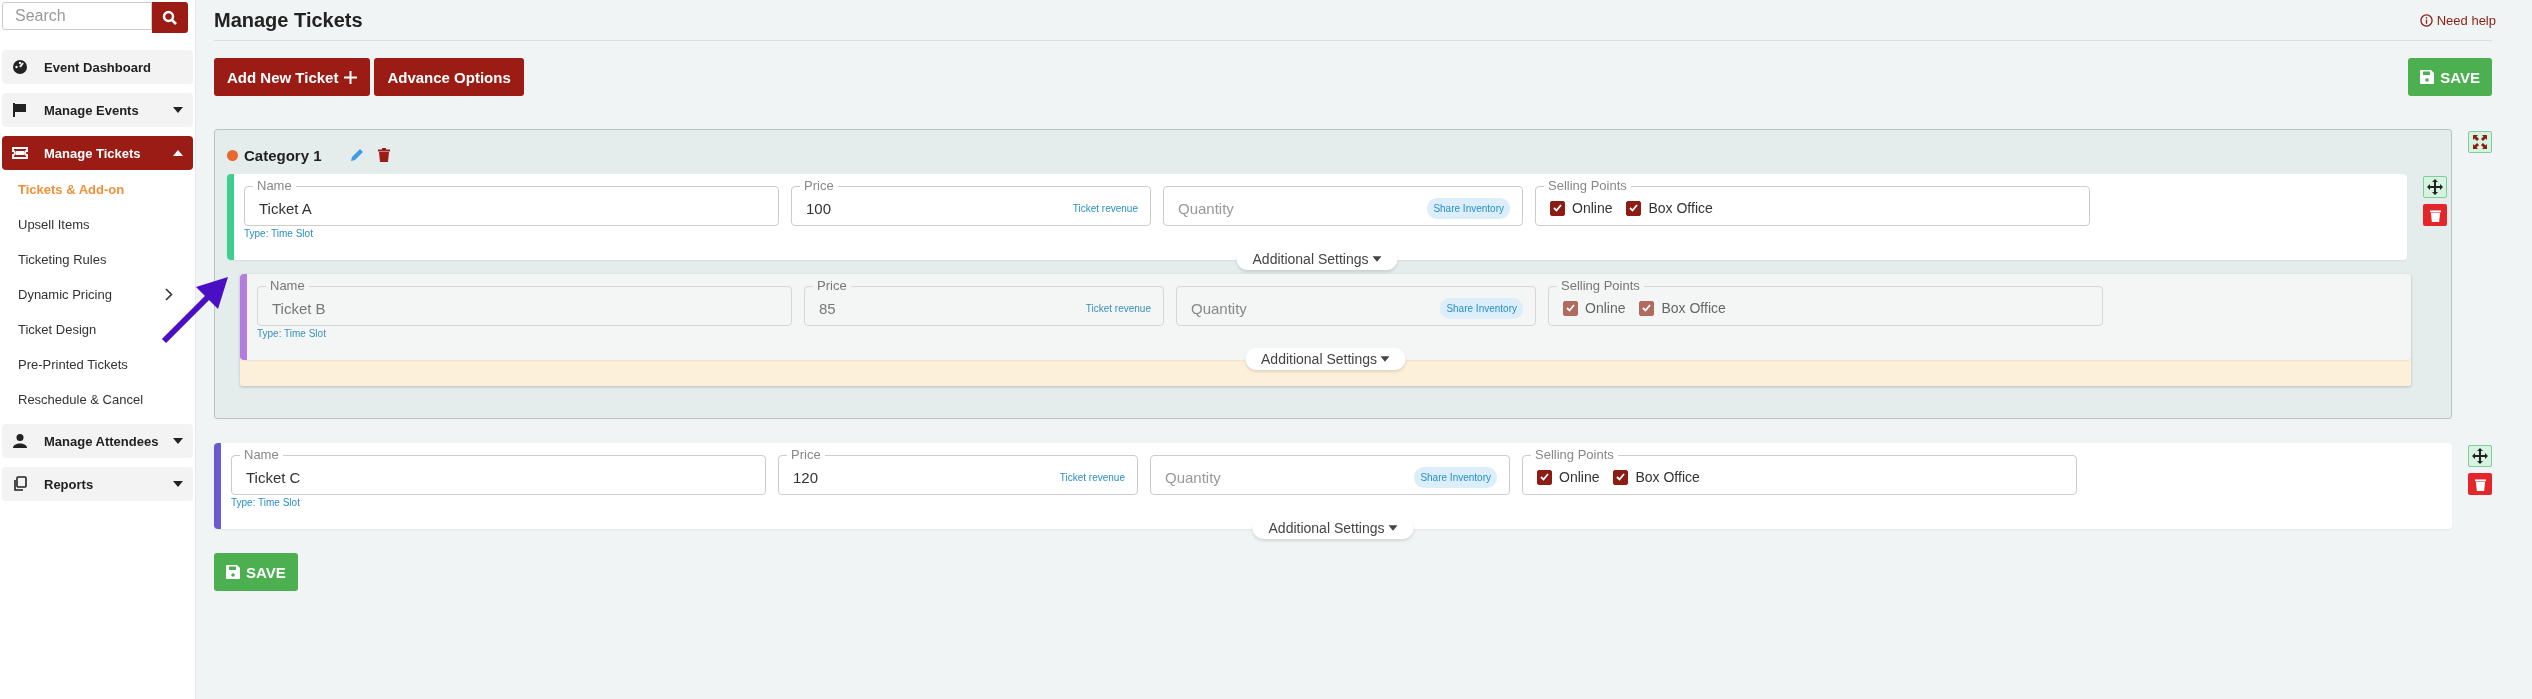  Describe the element at coordinates (971, 203) in the screenshot. I see `price-field: Price 100 Ticket revenue` at that location.